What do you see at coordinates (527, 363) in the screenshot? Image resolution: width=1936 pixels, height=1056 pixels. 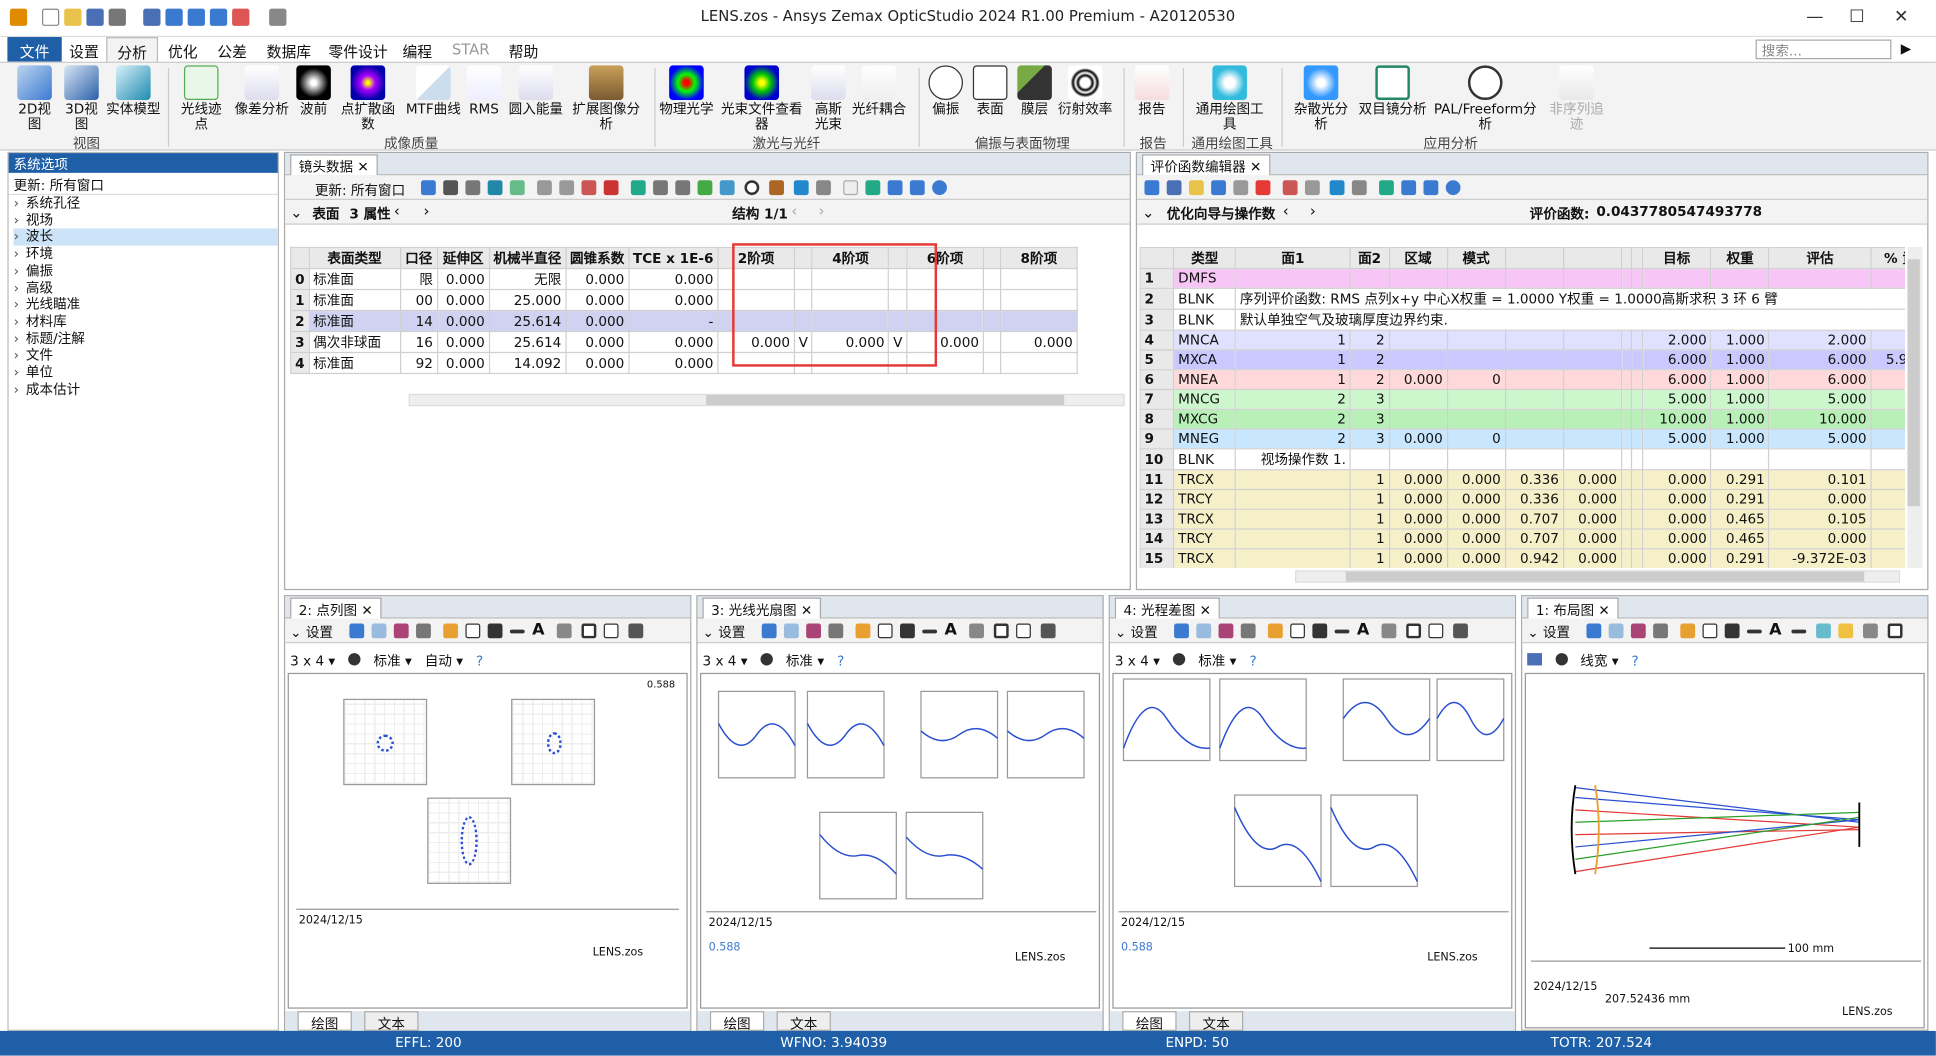 I see `lens-cell: 14.092` at bounding box center [527, 363].